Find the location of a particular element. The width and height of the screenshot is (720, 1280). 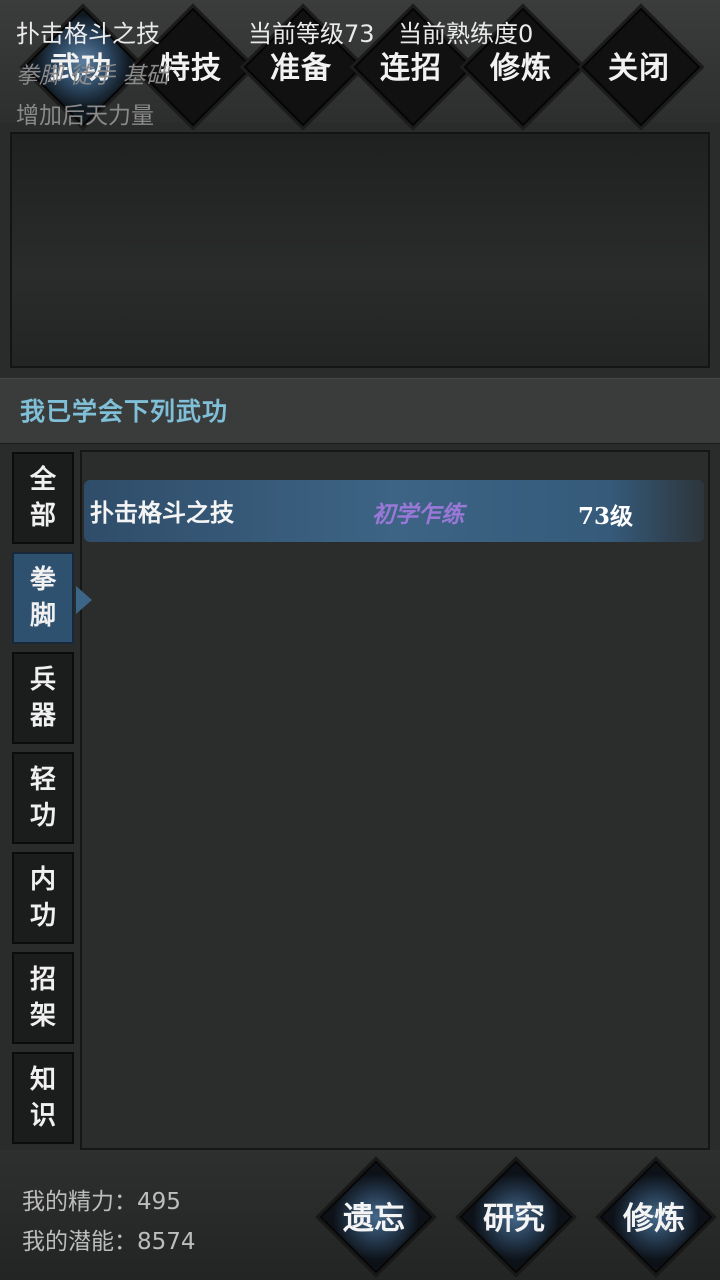

category-weapons: 兵 器 is located at coordinates (43, 698).